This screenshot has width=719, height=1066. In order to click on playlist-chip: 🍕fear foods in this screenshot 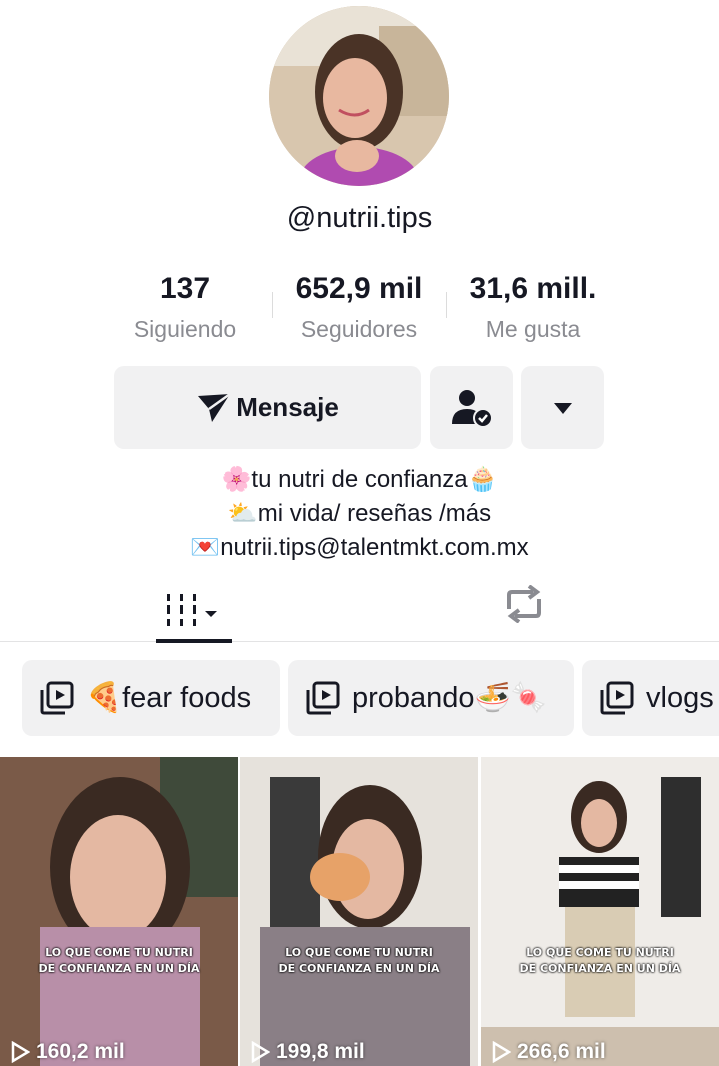, I will do `click(151, 698)`.